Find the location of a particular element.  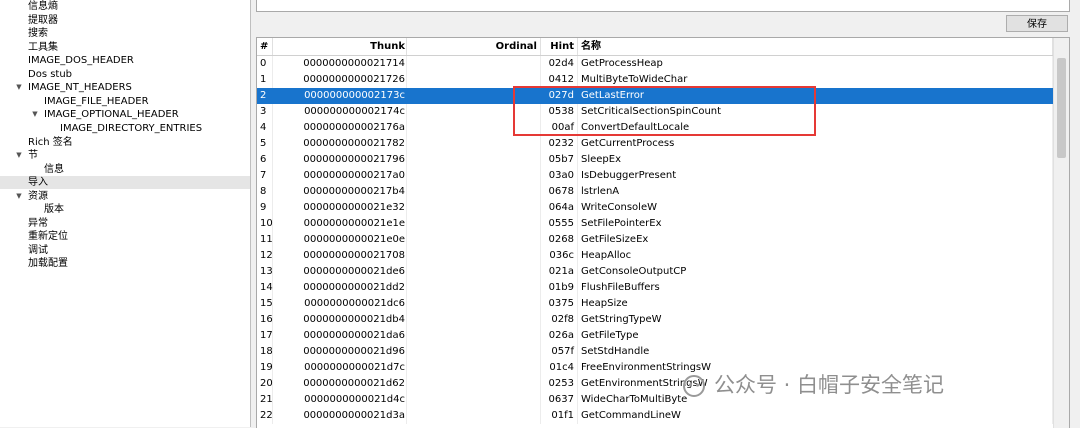

table-row: 10 0000000000021e1e 0555 SetFilePointerEx is located at coordinates (655, 224).